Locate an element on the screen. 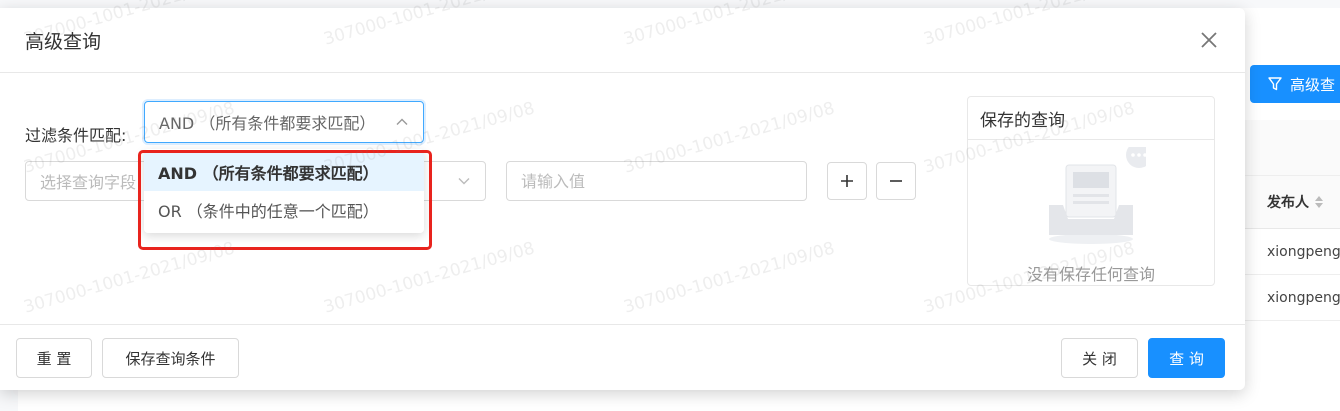 This screenshot has height=411, width=1340. reset-button: 重 置 is located at coordinates (54, 358).